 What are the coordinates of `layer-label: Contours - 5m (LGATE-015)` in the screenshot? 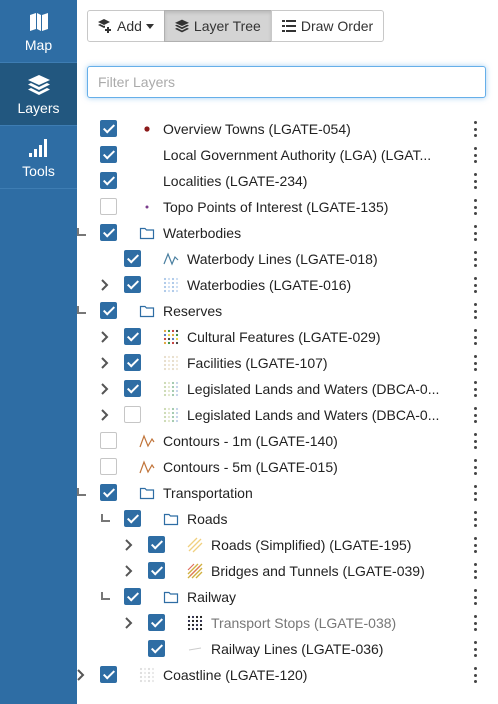 It's located at (250, 467).